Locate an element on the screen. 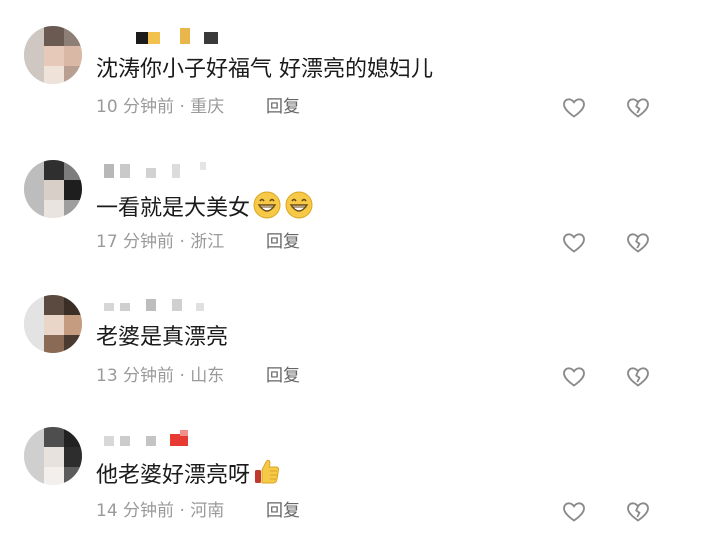  comment-time: 17 分钟前 is located at coordinates (135, 242).